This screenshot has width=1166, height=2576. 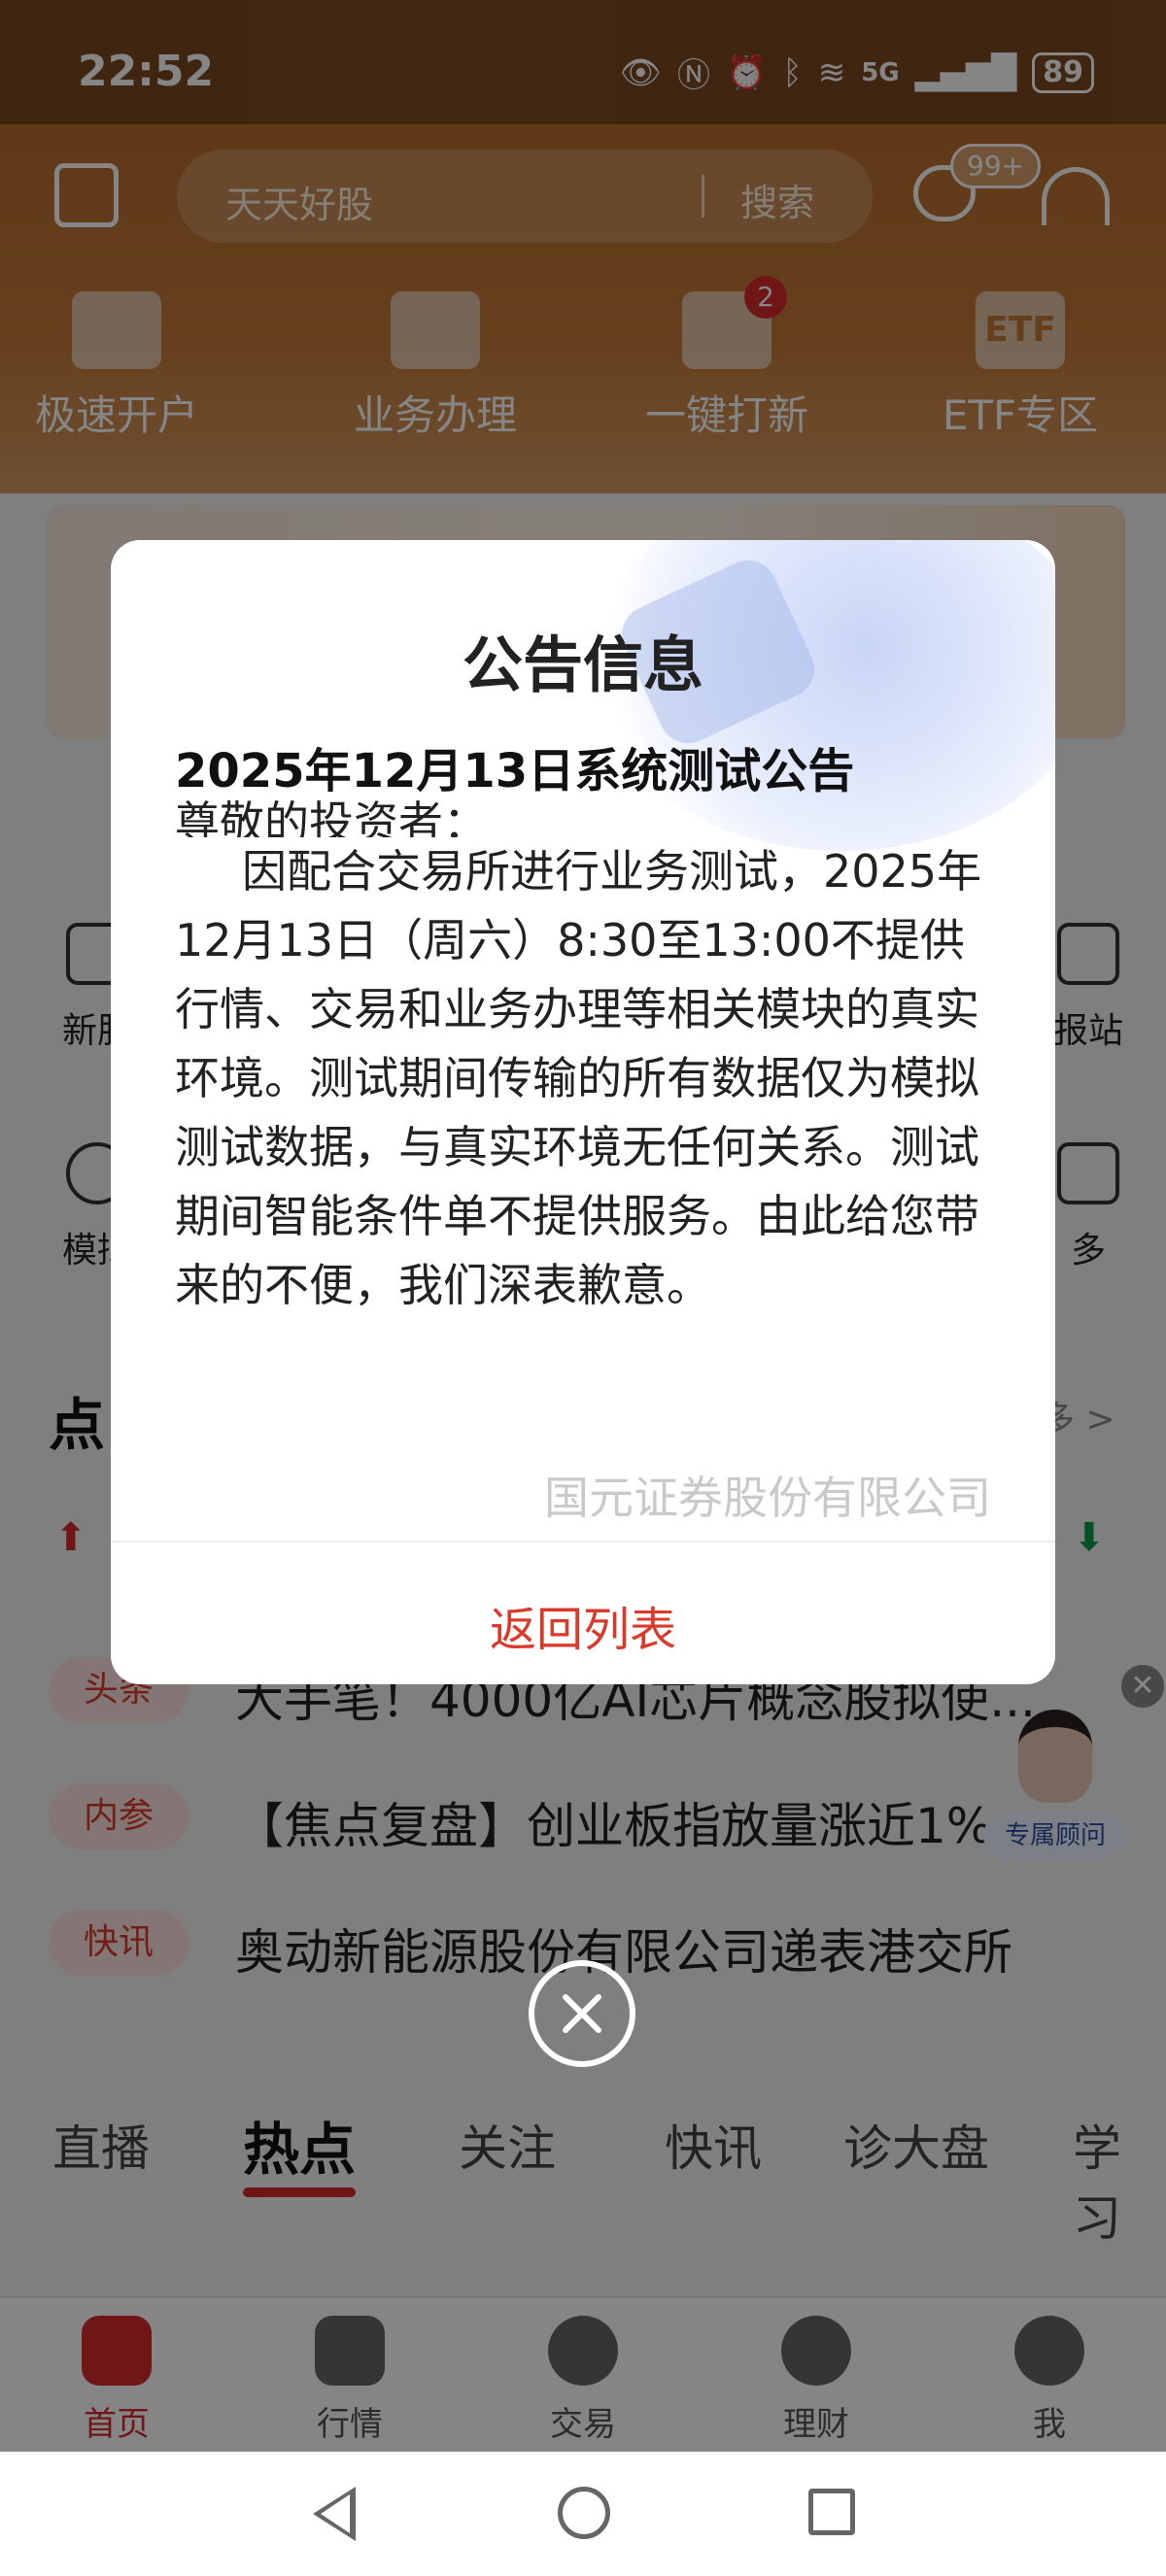 What do you see at coordinates (583, 1625) in the screenshot?
I see `return-list-button: 返回列表` at bounding box center [583, 1625].